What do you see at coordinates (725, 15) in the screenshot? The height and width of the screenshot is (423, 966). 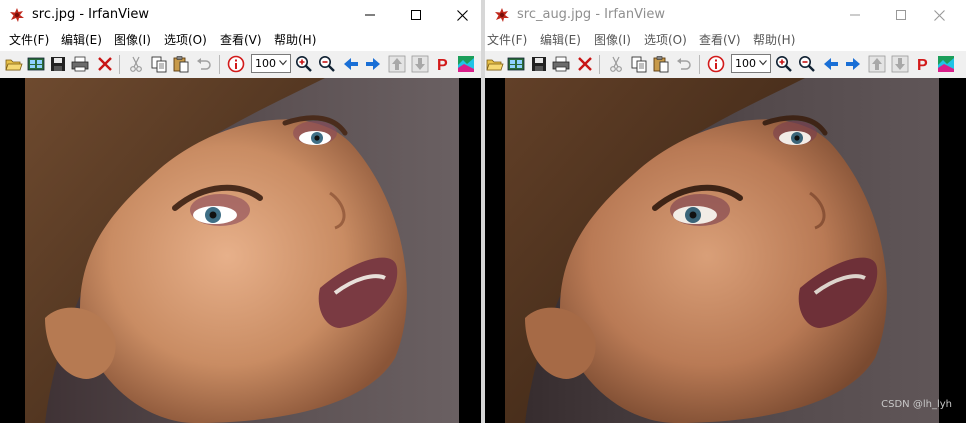 I see `title-bar: src_aug.jpg - IrfanView` at bounding box center [725, 15].